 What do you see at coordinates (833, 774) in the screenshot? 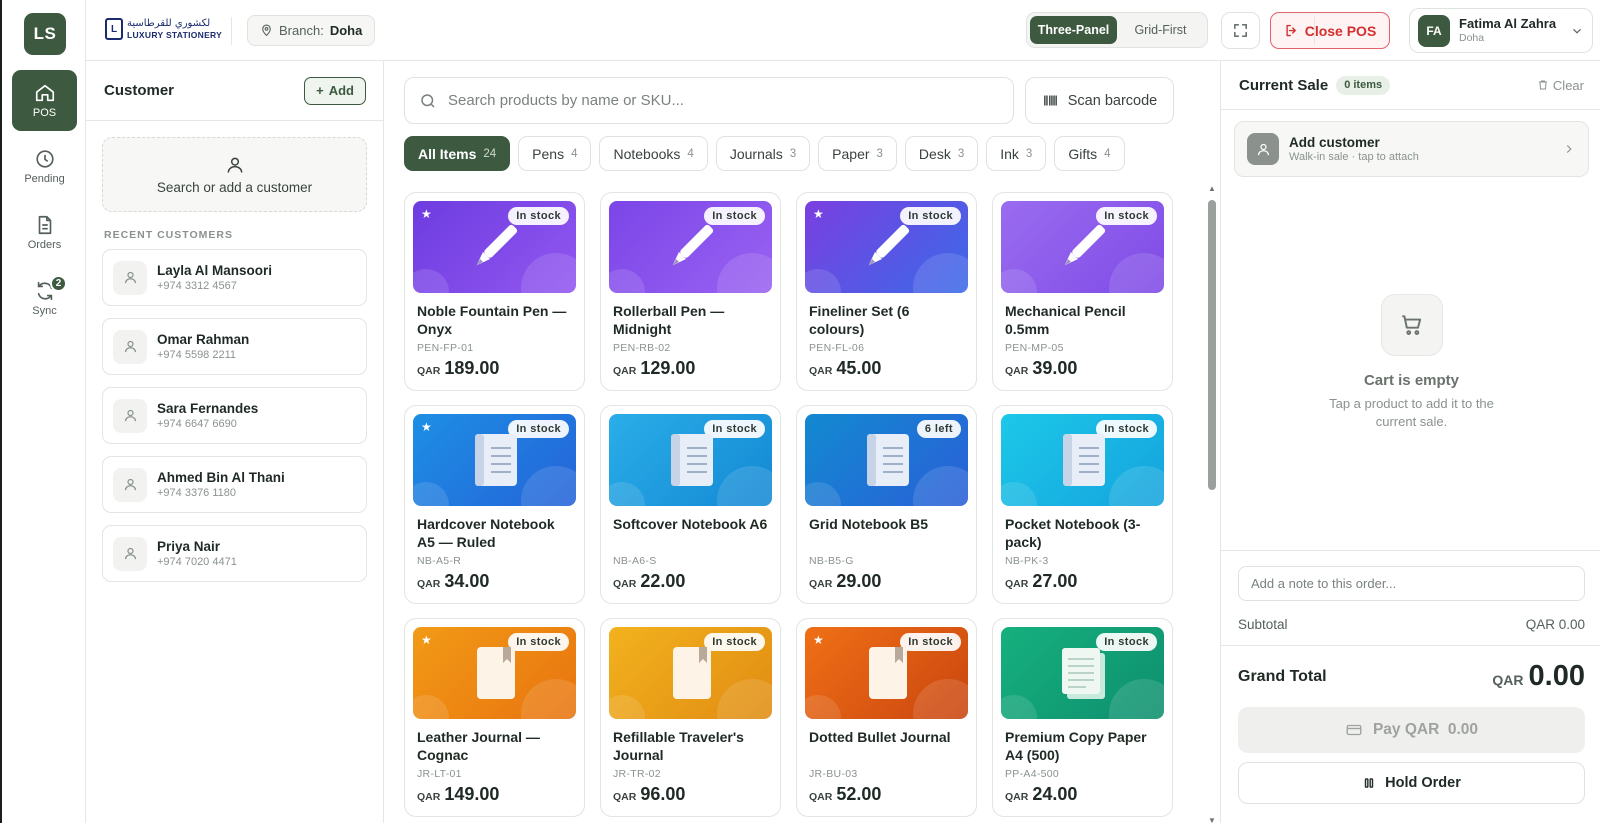
I see `product-sku: JR-BU-03` at bounding box center [833, 774].